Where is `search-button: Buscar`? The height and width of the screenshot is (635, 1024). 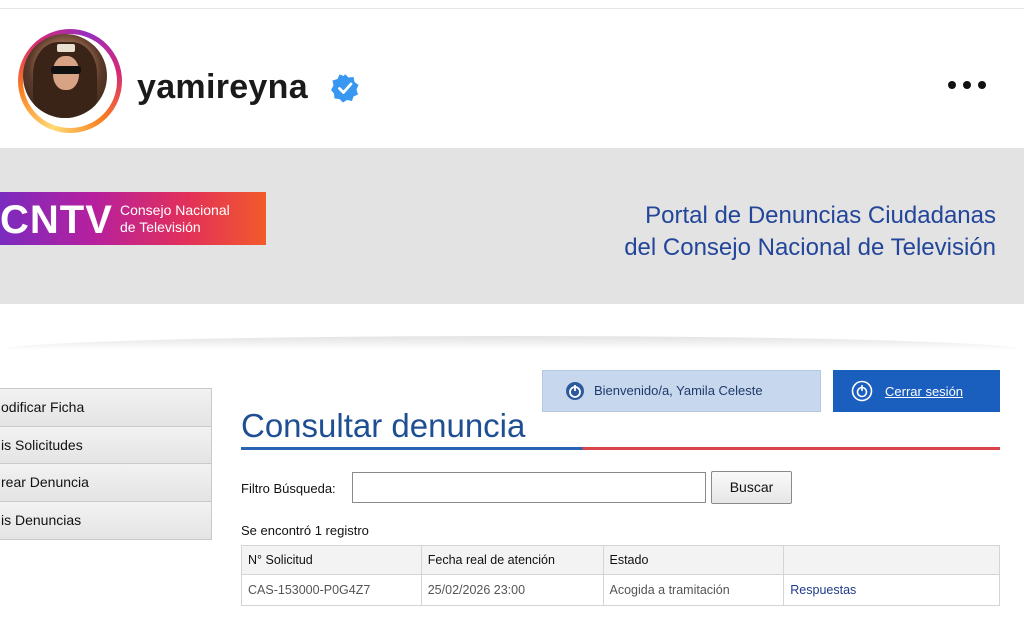
search-button: Buscar is located at coordinates (751, 487).